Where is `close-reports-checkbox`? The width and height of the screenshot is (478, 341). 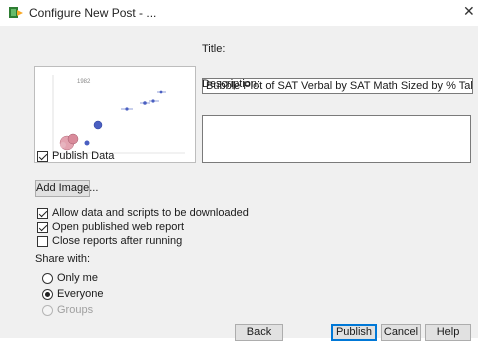
close-reports-checkbox is located at coordinates (42, 241).